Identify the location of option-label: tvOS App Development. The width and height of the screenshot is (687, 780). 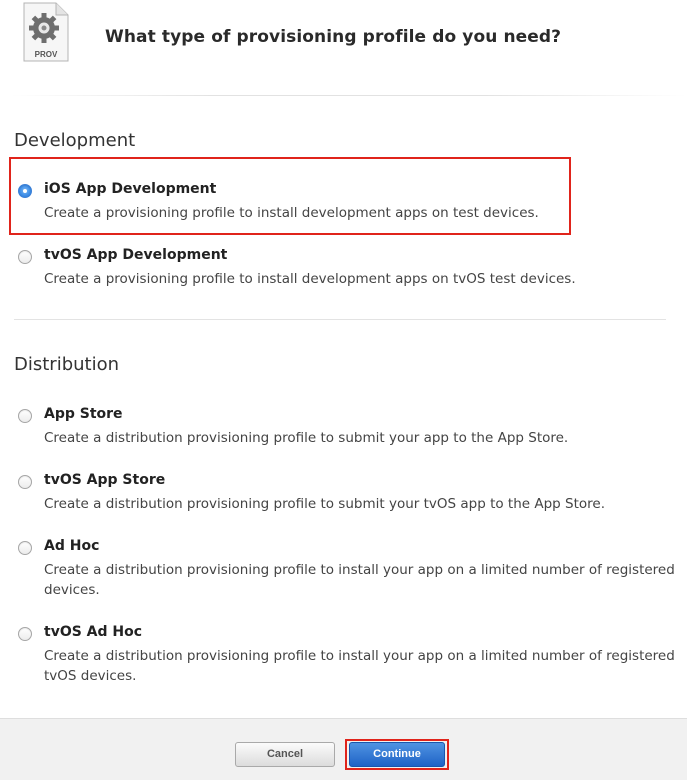
(136, 255).